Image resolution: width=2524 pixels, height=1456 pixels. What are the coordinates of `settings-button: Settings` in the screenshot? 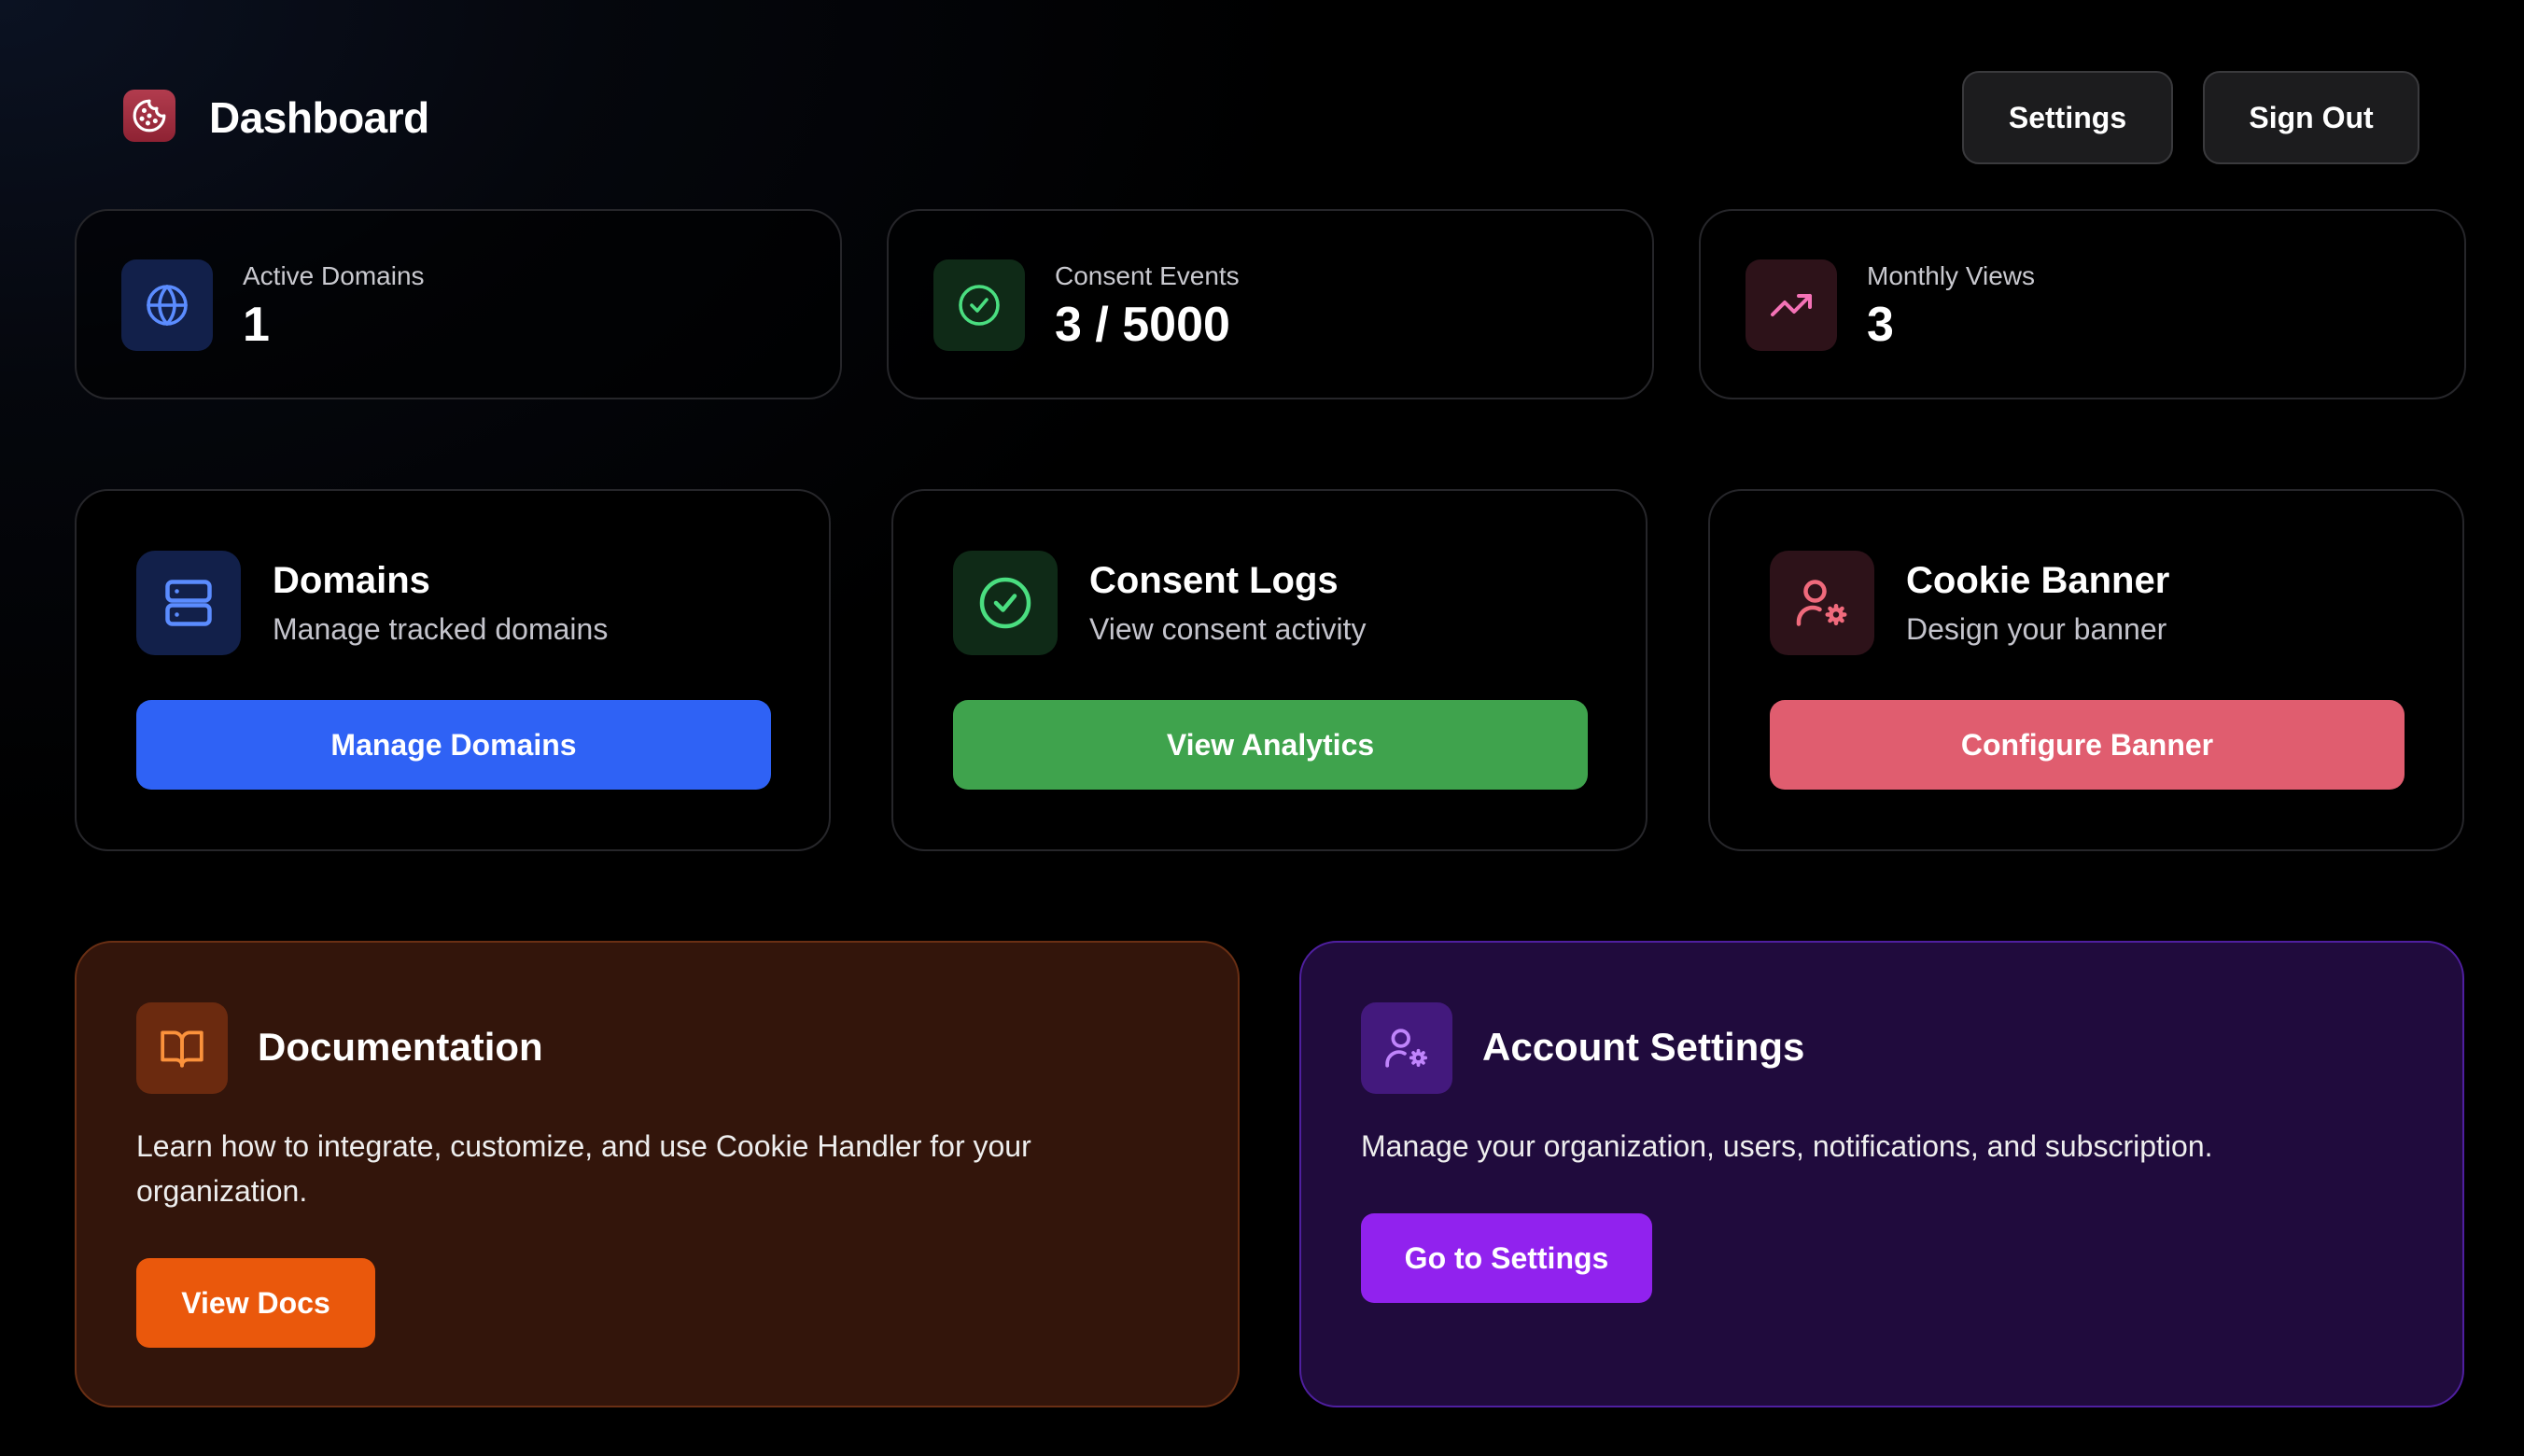 It's located at (2067, 117).